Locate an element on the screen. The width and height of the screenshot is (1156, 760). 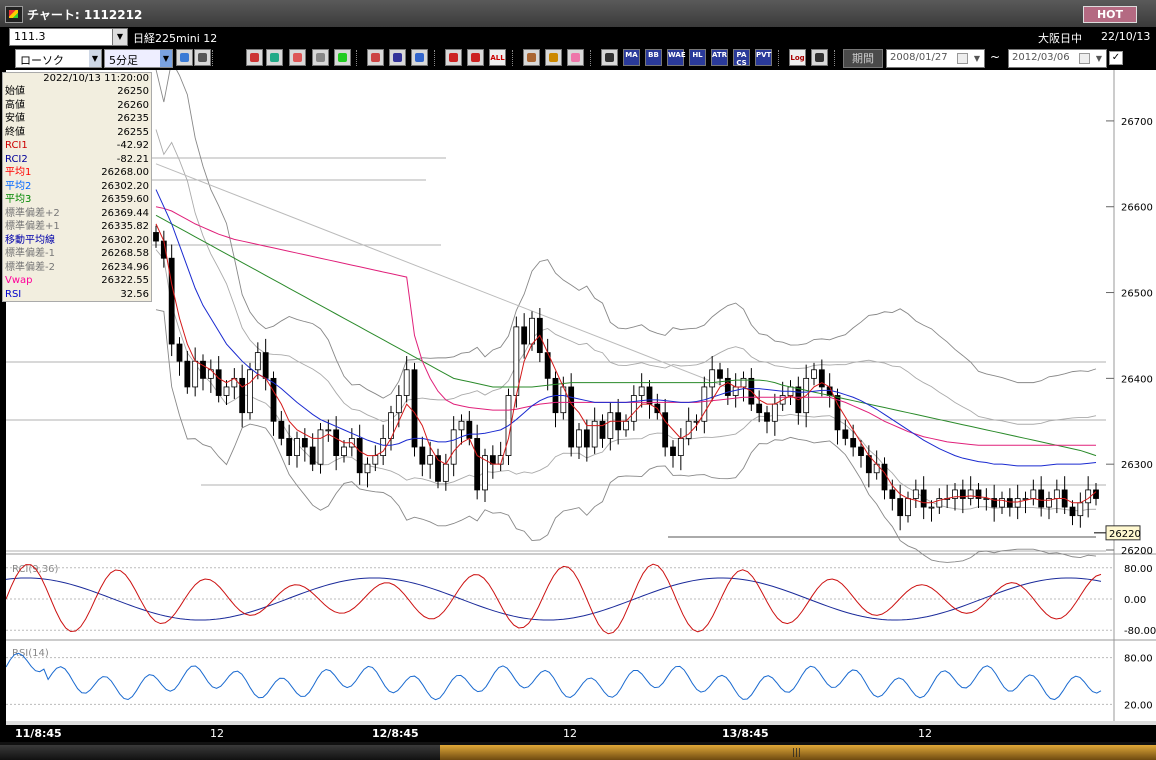
symbol-code: 111.3 is located at coordinates (30, 36).